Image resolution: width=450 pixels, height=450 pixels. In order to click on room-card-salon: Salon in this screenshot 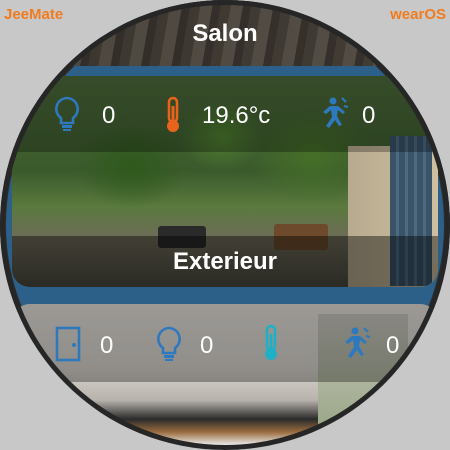, I will do `click(225, 33)`.